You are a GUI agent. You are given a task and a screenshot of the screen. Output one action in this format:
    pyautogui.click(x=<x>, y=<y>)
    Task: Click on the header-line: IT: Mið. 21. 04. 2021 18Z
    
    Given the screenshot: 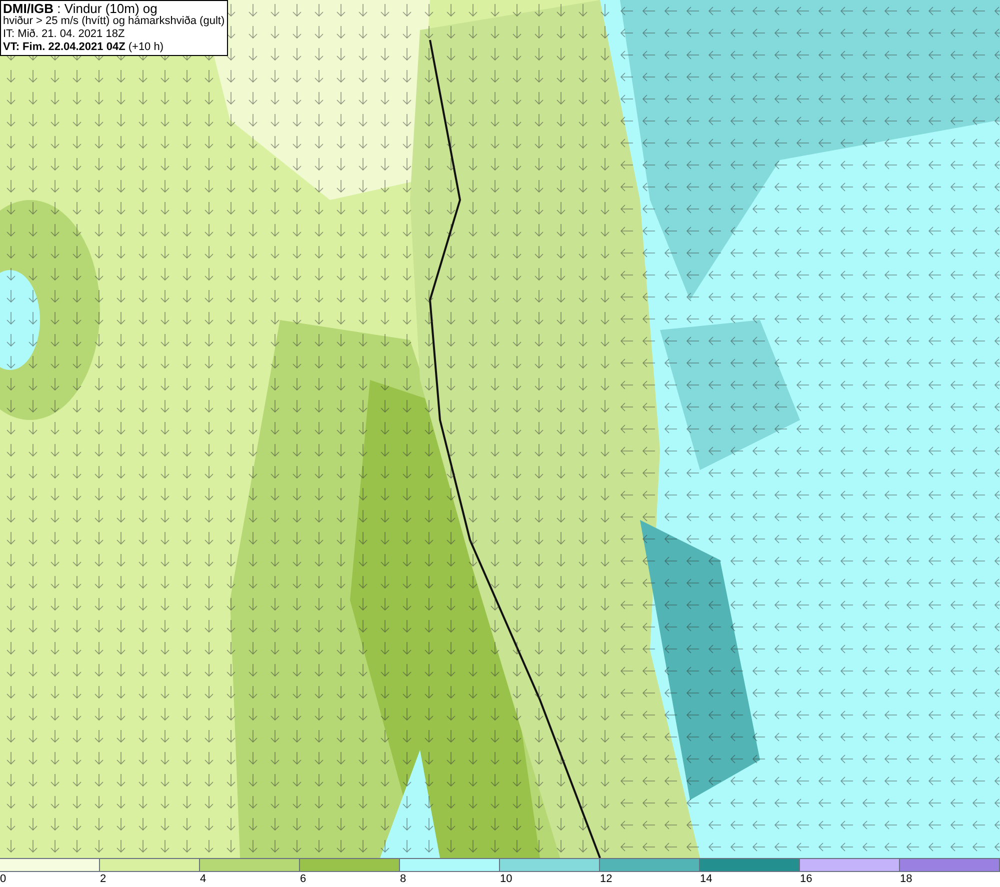 What is the action you would take?
    pyautogui.click(x=64, y=34)
    